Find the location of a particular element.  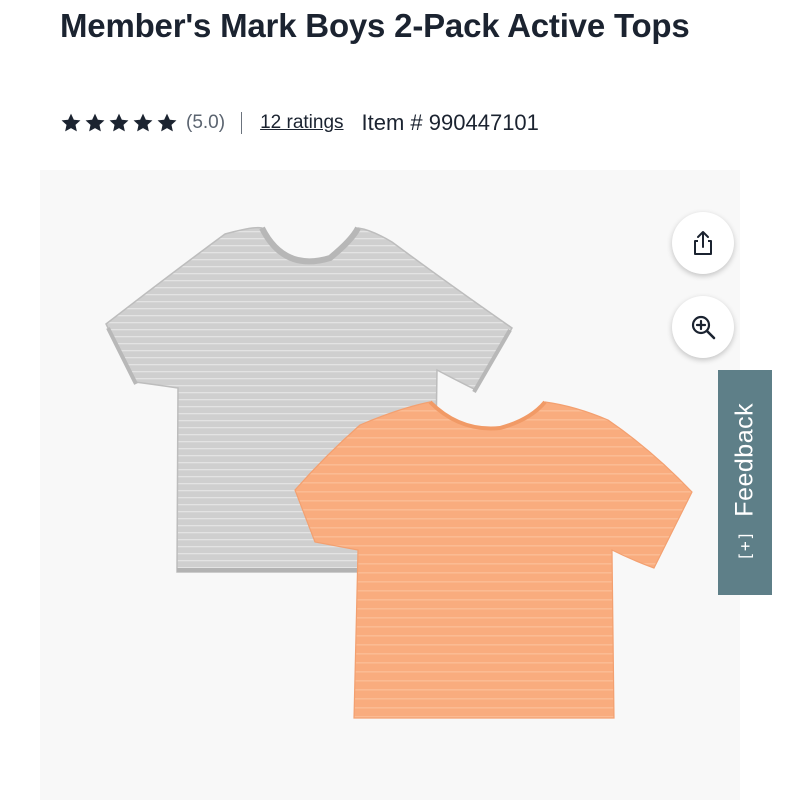

zoom-button is located at coordinates (703, 327).